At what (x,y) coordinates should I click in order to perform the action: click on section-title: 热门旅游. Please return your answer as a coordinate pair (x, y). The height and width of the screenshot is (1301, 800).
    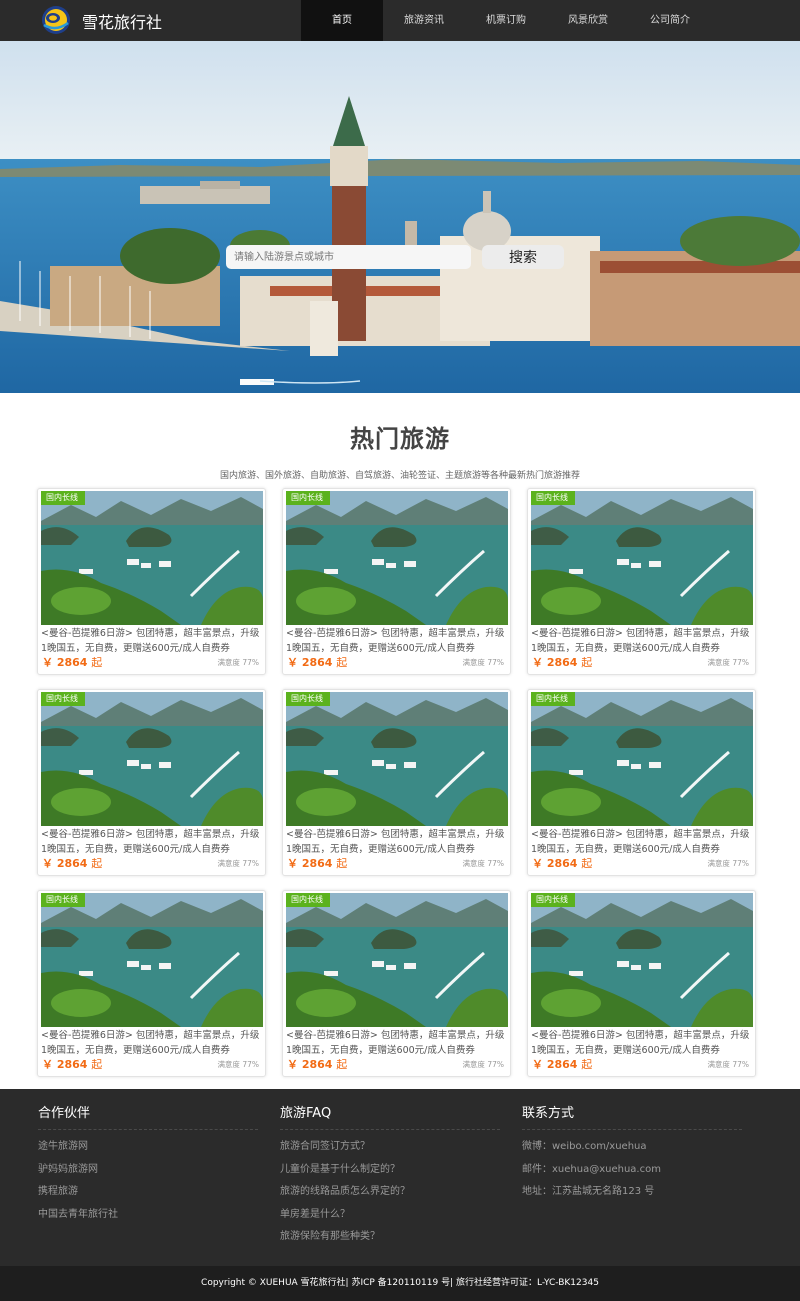
    Looking at the image, I should click on (400, 439).